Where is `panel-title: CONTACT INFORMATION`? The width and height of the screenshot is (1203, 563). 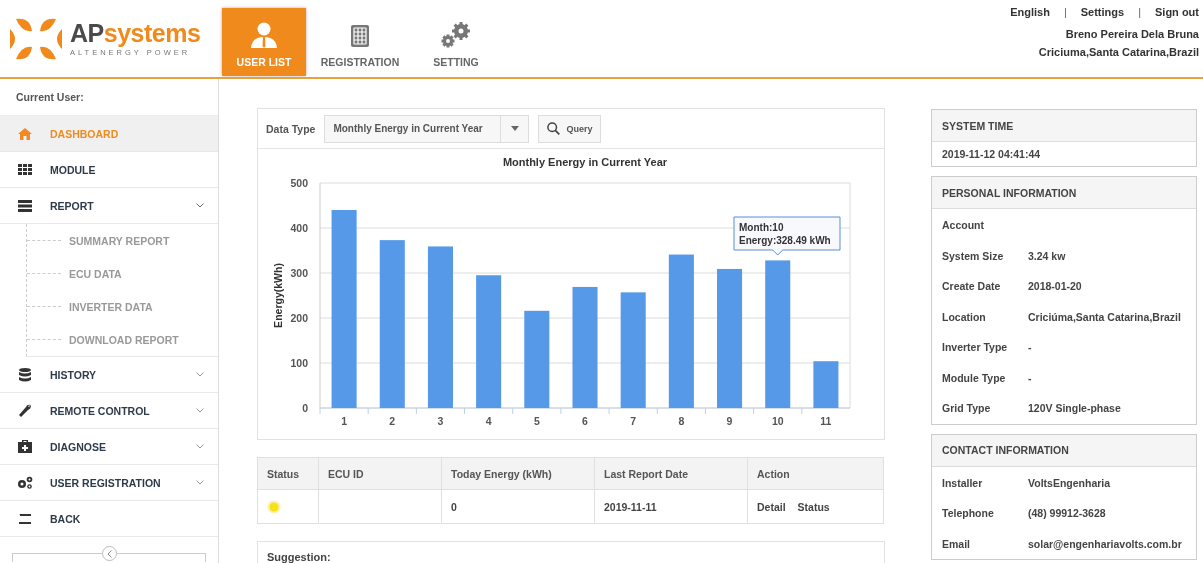 panel-title: CONTACT INFORMATION is located at coordinates (1005, 450).